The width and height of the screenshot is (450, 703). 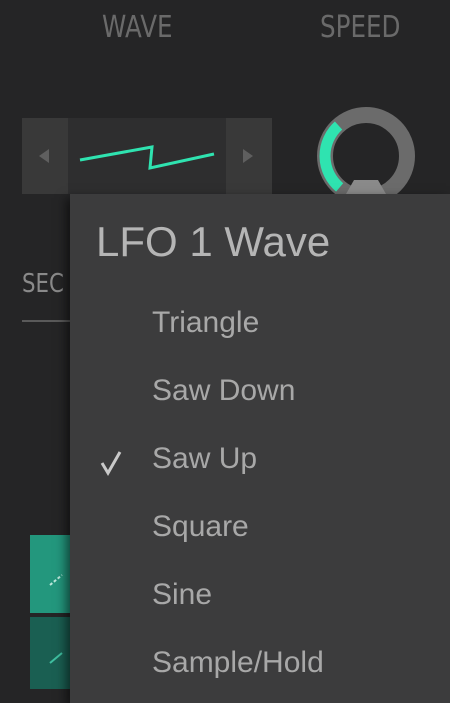 What do you see at coordinates (260, 530) in the screenshot?
I see `menu-item-square: Square` at bounding box center [260, 530].